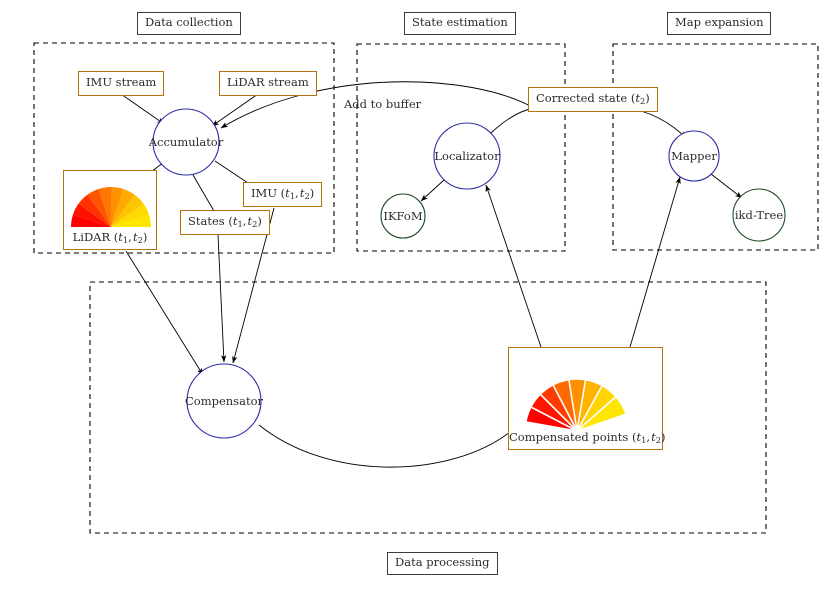 This screenshot has height=592, width=837. I want to click on node-accumulator-label: Accumulator, so click(186, 142).